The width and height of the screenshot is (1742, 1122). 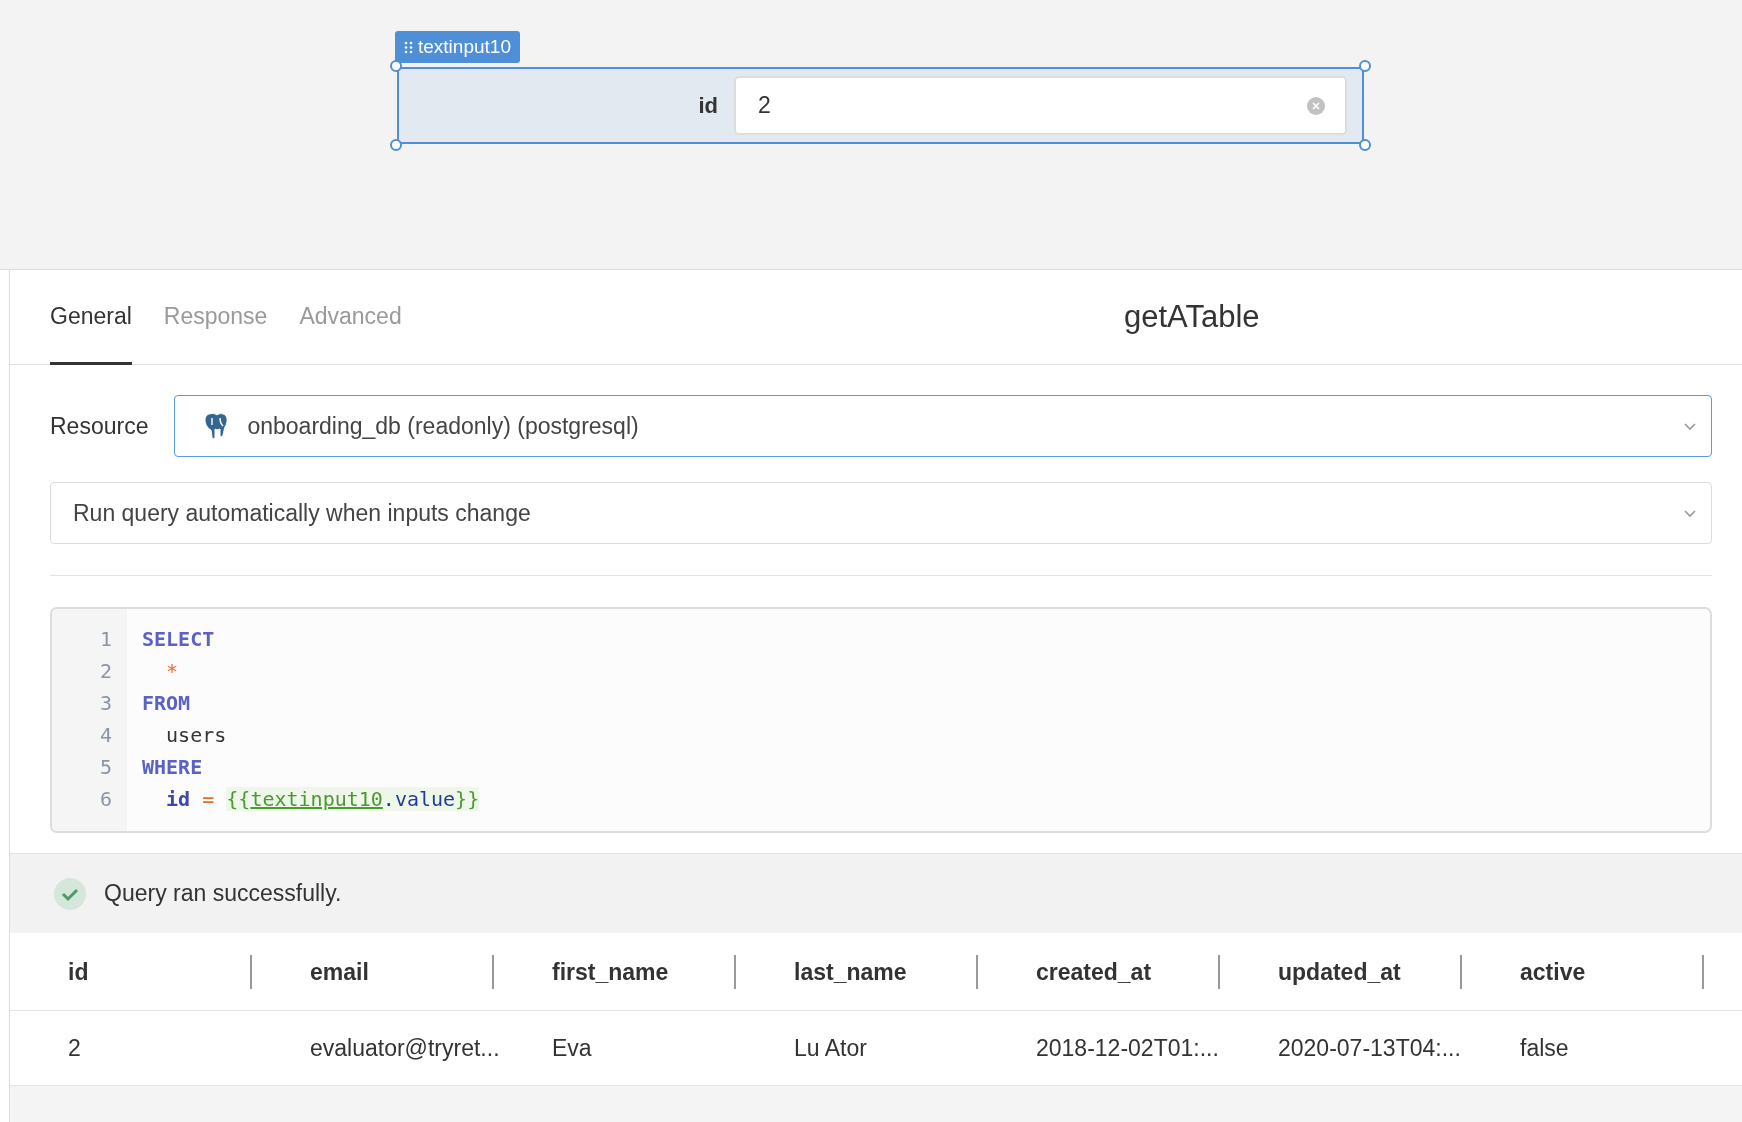 I want to click on elephant-icon, so click(x=216, y=426).